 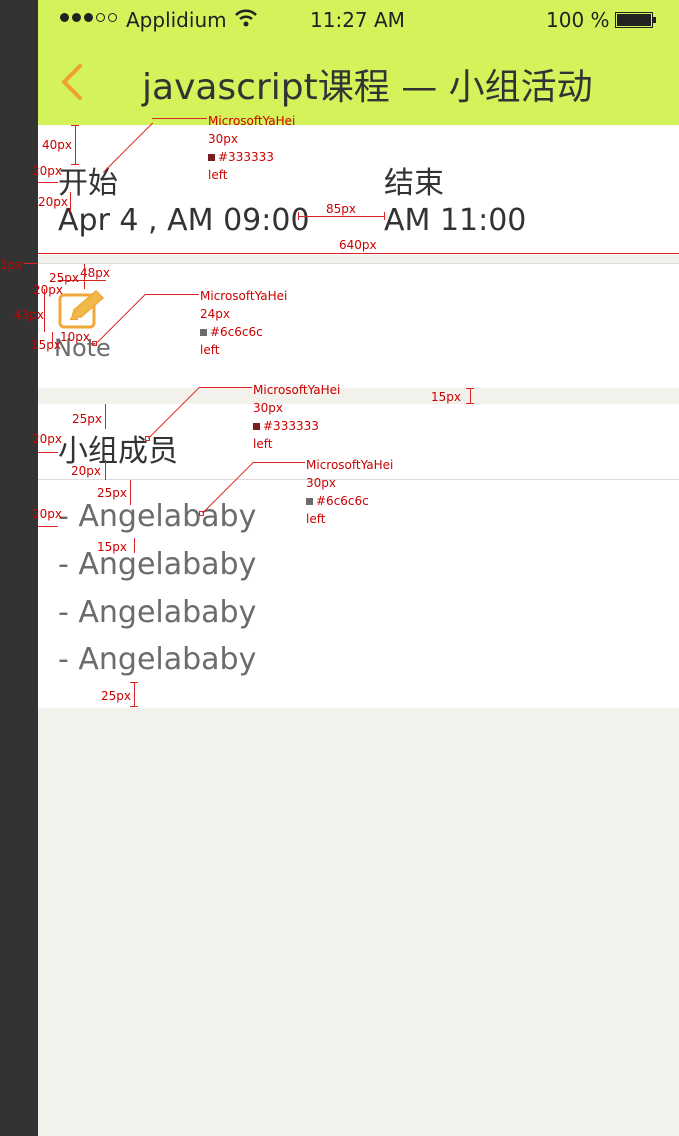 I want to click on page-title: javascript课程 — 小组活动, so click(x=367, y=87).